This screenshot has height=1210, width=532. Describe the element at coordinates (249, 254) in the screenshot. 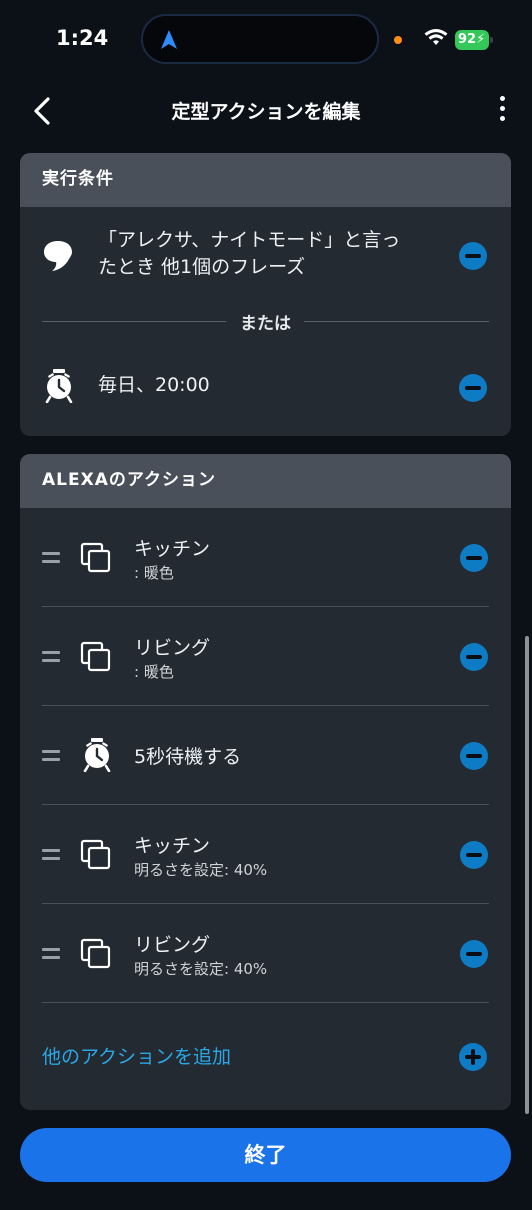

I see `trigger-voice: 「アレクサ、ナイトモード」と言っ たとき 他1個のフレーズ` at that location.